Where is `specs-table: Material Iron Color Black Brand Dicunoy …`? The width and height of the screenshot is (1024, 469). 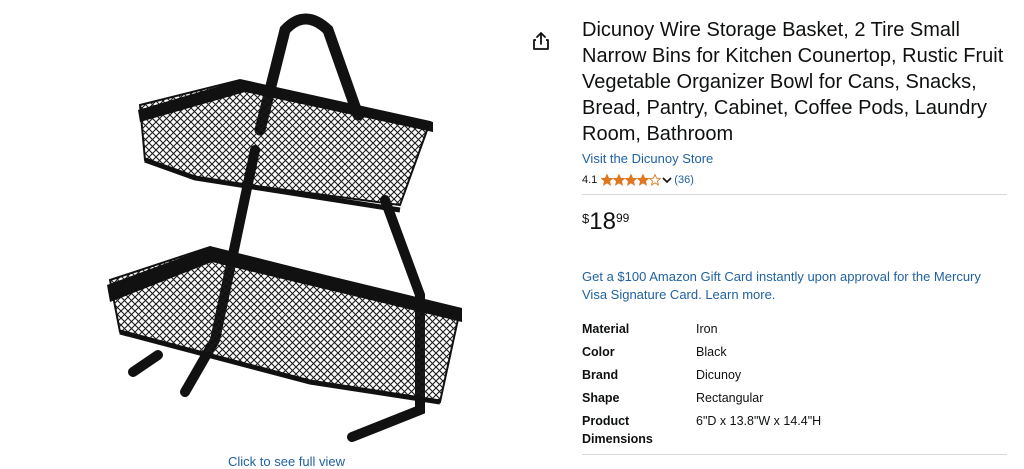 specs-table: Material Iron Color Black Brand Dicunoy … is located at coordinates (701, 384).